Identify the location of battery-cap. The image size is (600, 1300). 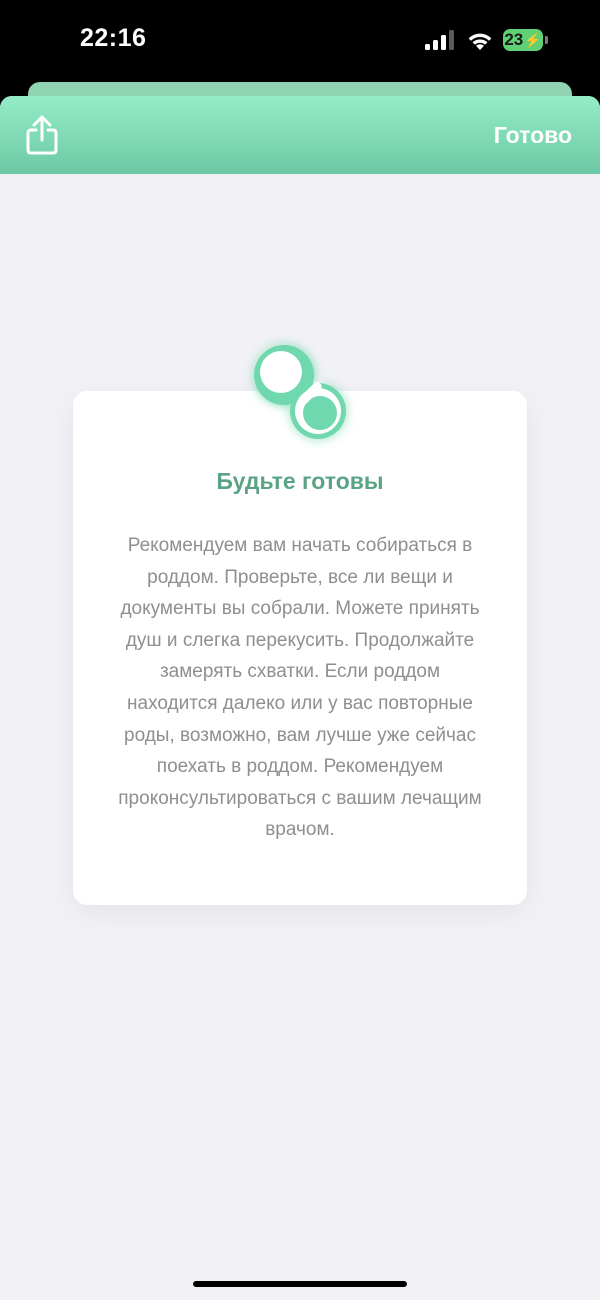
(546, 40).